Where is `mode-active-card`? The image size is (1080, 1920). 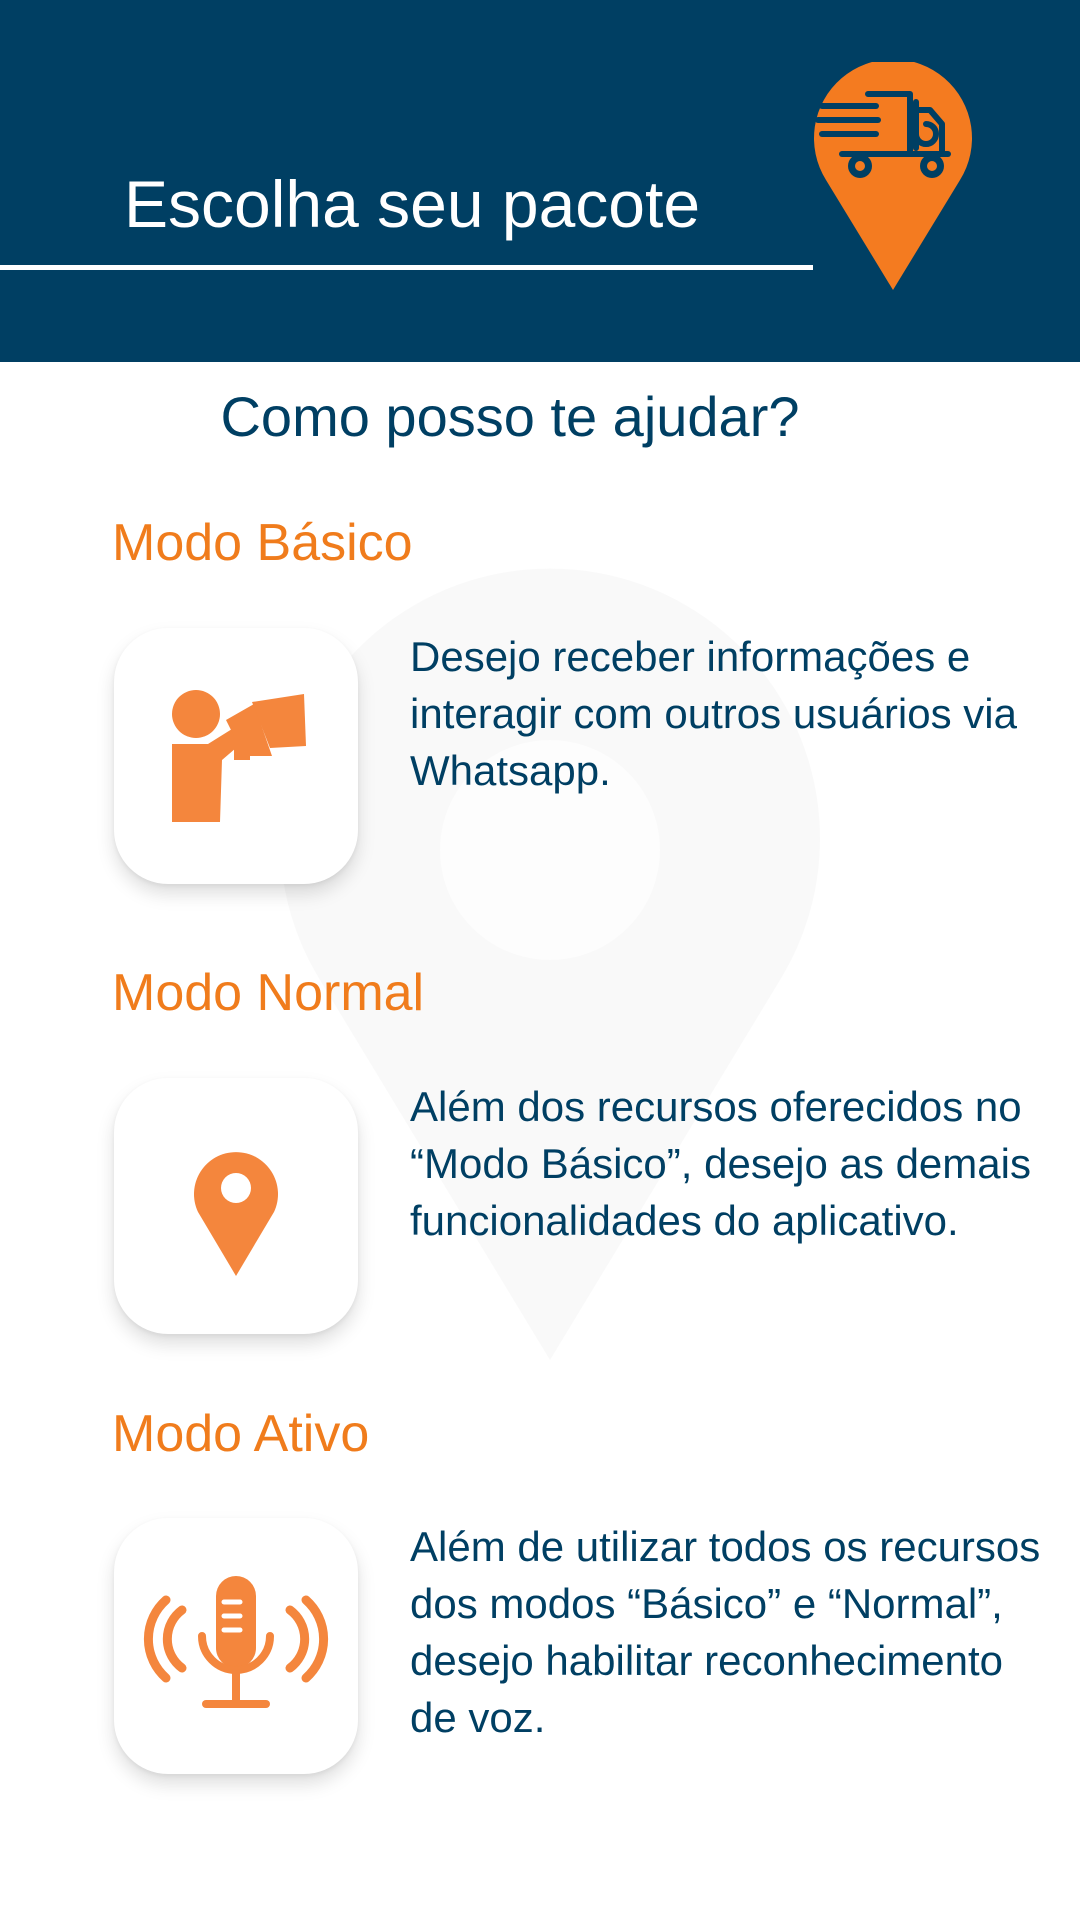
mode-active-card is located at coordinates (236, 1646).